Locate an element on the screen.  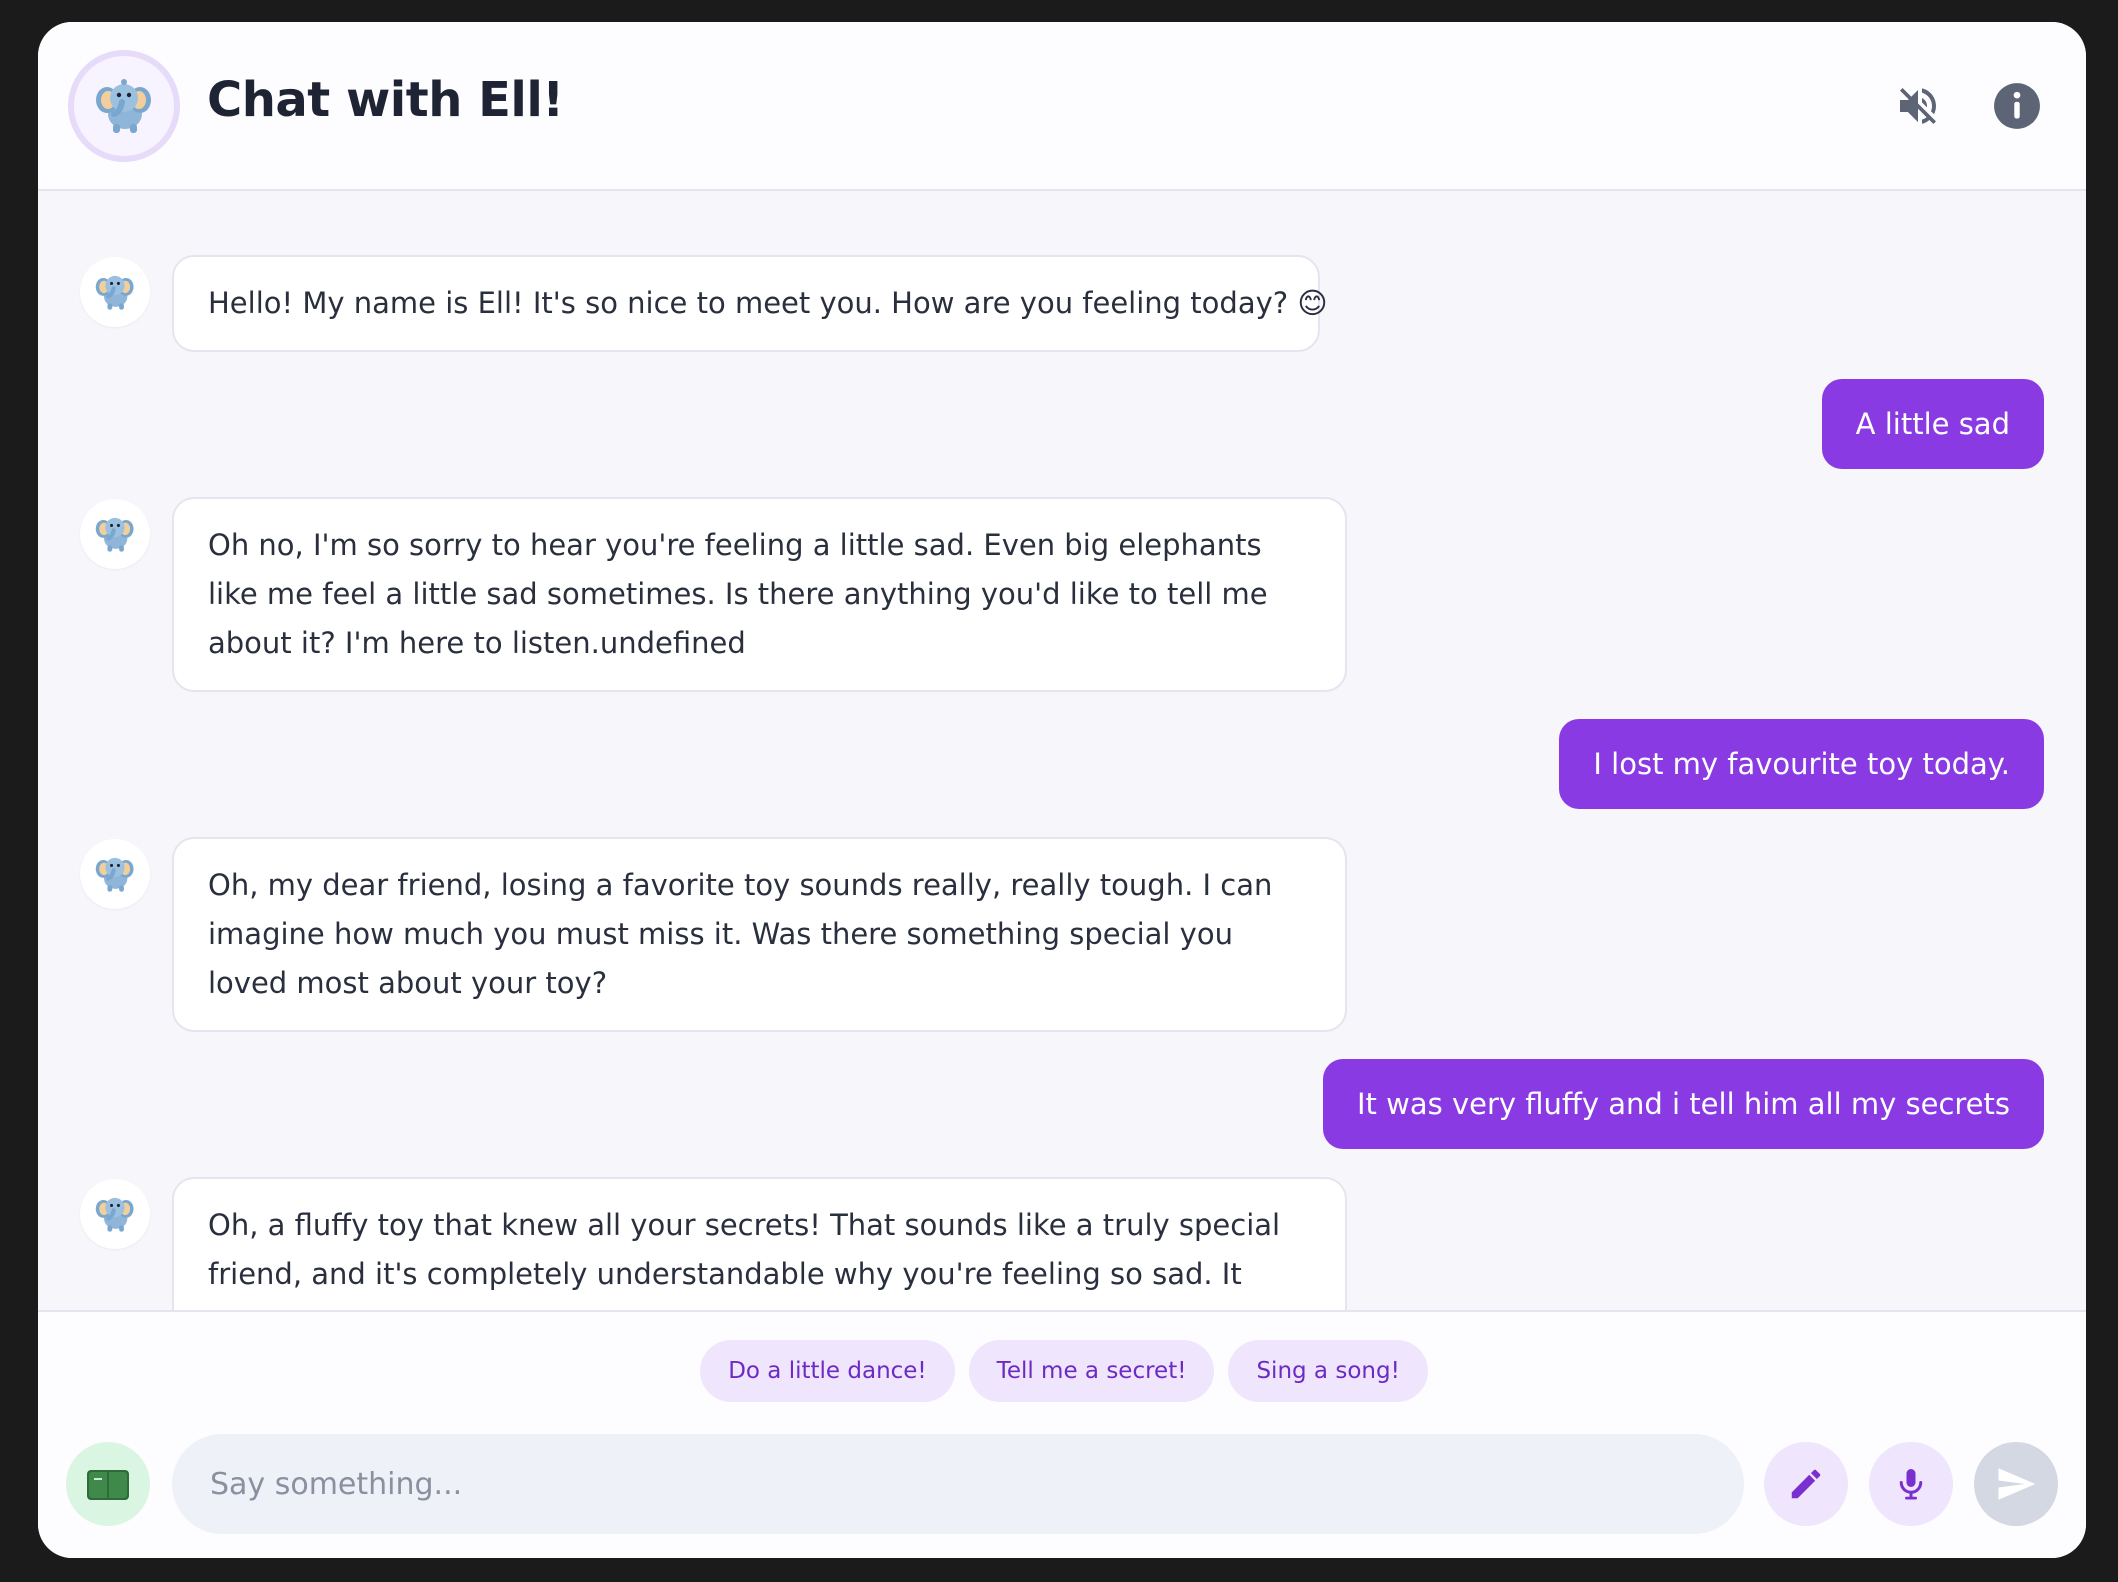
draw-button is located at coordinates (1806, 1484).